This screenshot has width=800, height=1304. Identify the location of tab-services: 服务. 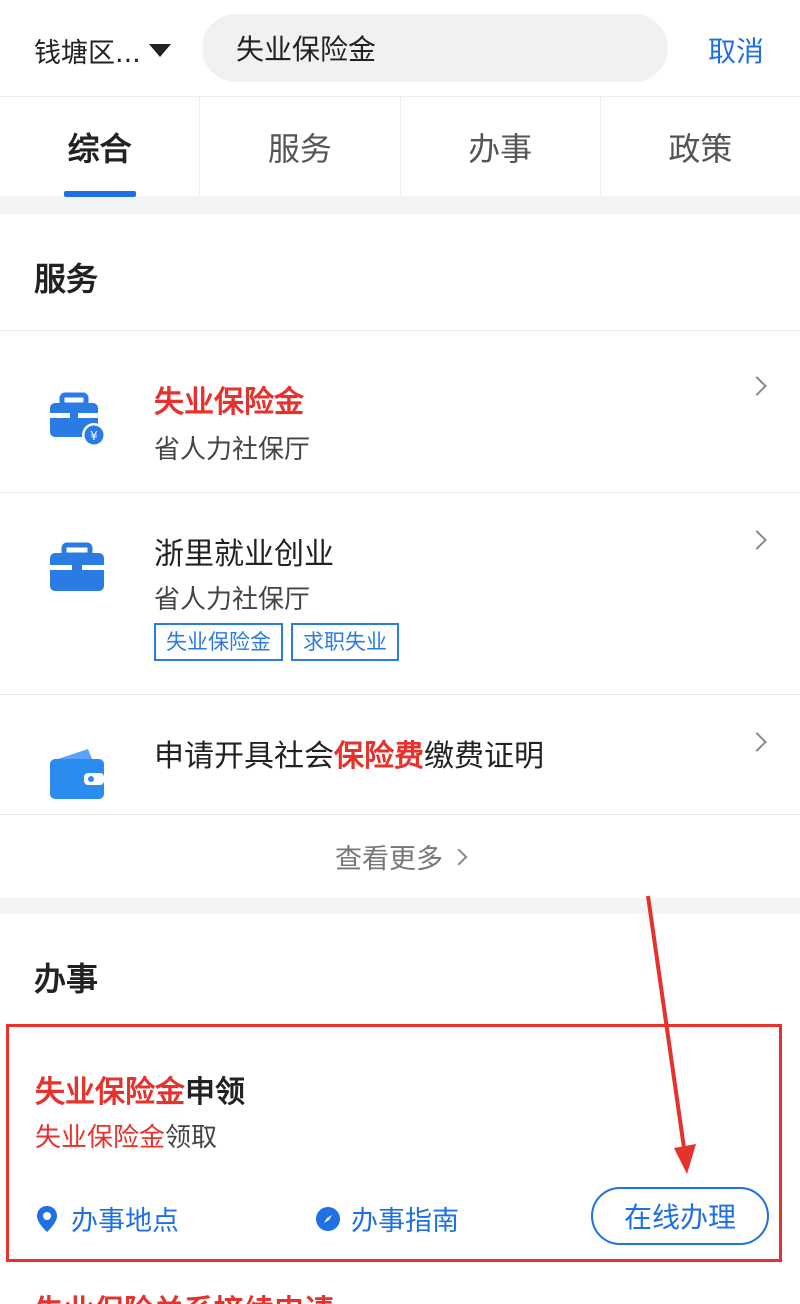
(300, 147).